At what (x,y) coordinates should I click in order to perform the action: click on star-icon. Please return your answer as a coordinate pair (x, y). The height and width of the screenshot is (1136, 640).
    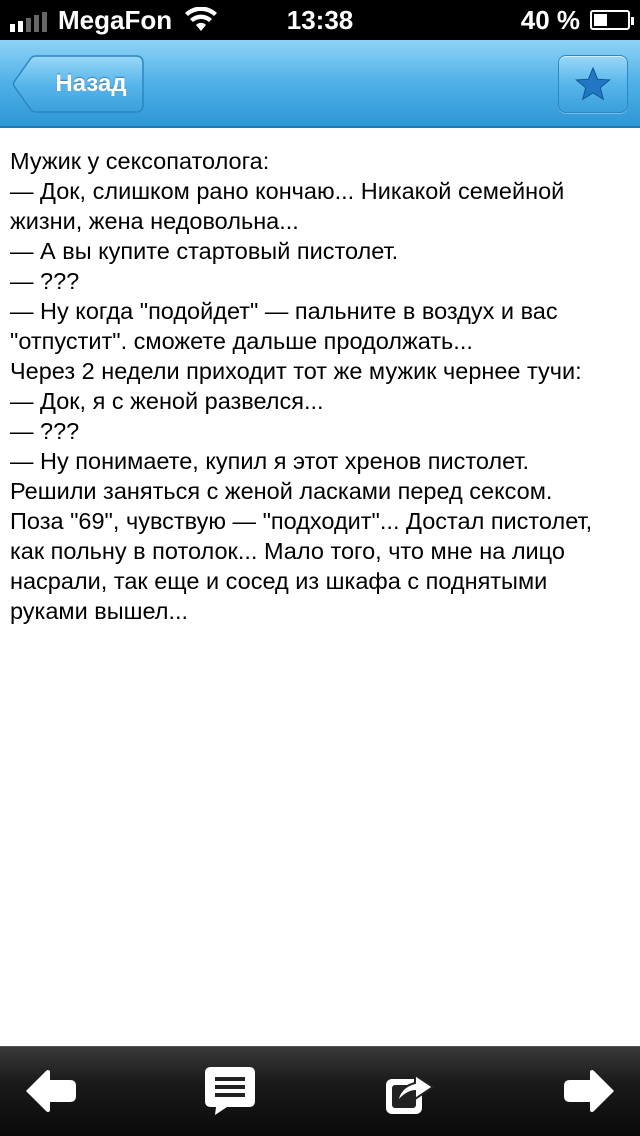
    Looking at the image, I should click on (593, 84).